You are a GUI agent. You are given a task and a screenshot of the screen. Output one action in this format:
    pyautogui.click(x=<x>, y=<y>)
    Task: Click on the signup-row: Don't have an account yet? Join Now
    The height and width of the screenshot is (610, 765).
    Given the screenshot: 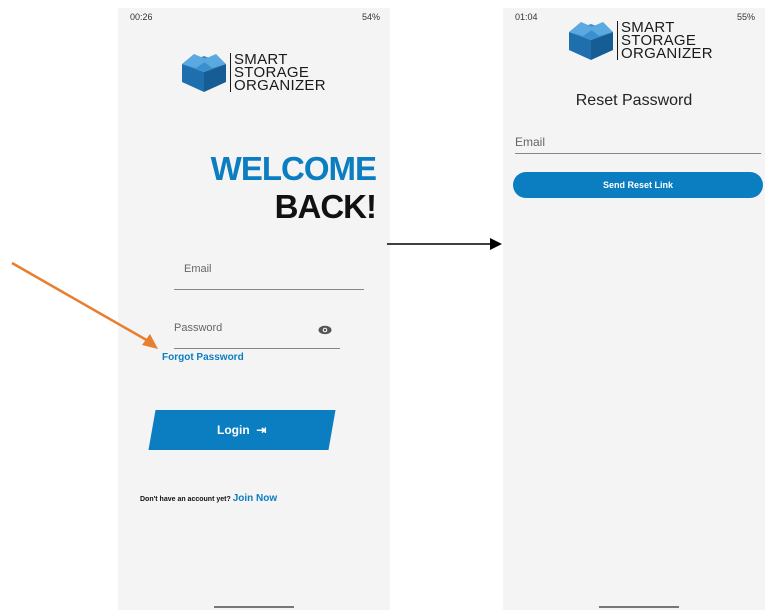 What is the action you would take?
    pyautogui.click(x=208, y=498)
    